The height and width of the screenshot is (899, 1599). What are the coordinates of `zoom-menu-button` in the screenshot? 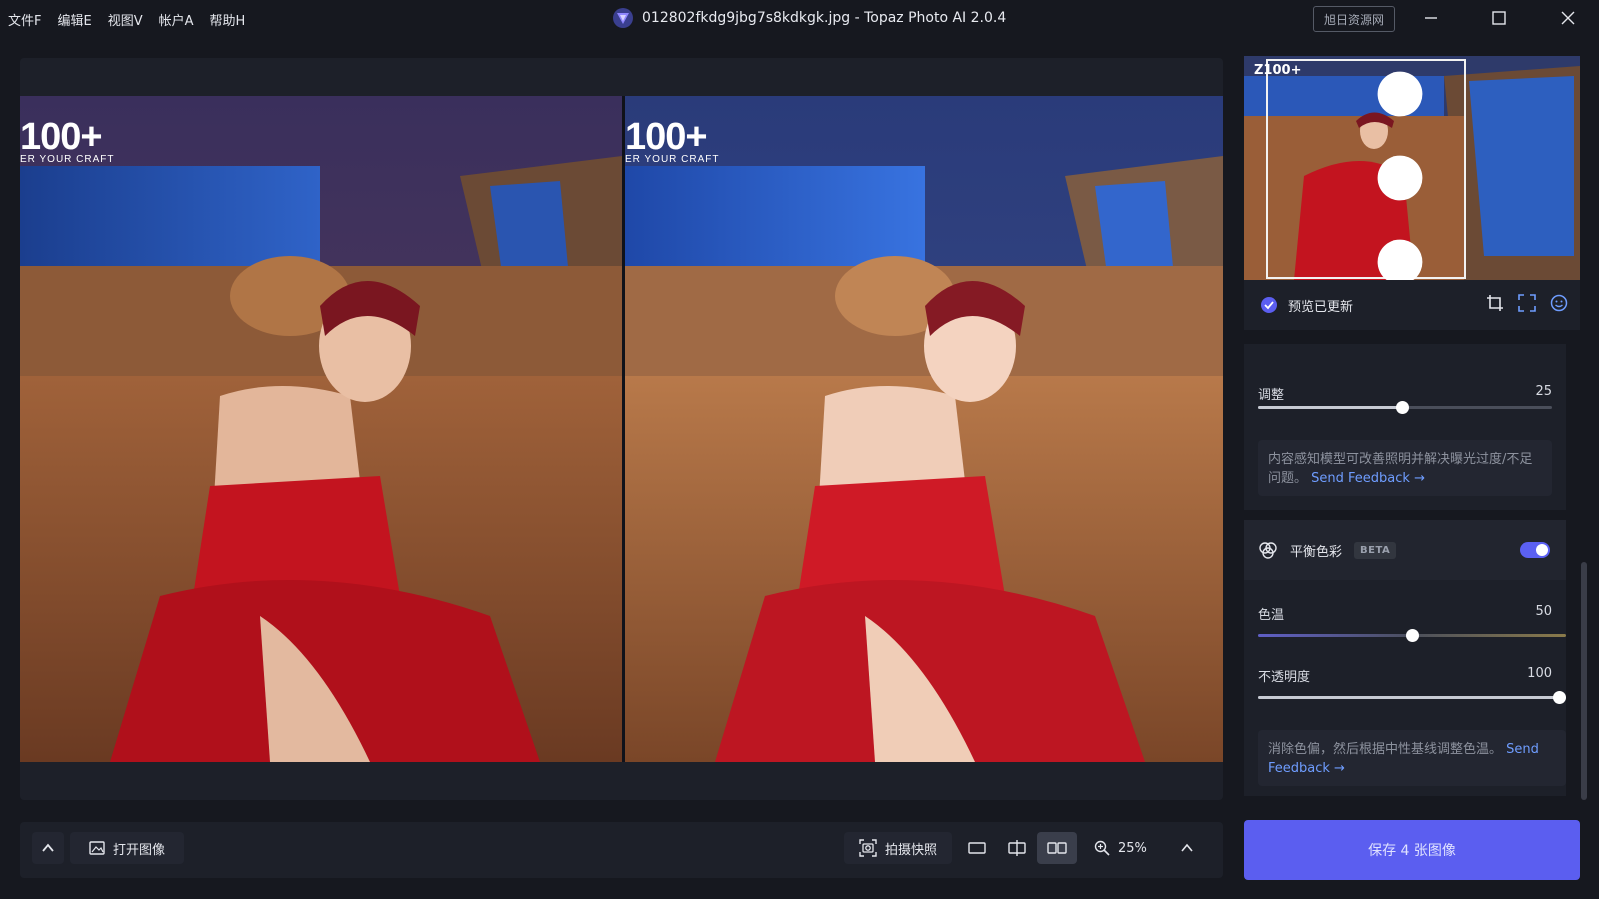 It's located at (1187, 848).